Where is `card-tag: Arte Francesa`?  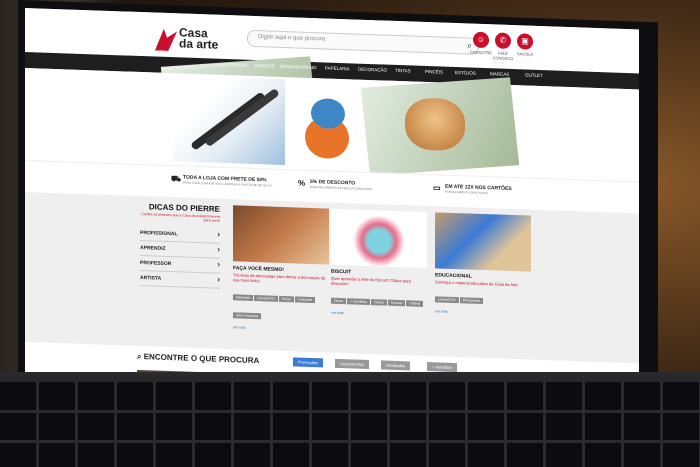
card-tag: Arte Francesa is located at coordinates (247, 316).